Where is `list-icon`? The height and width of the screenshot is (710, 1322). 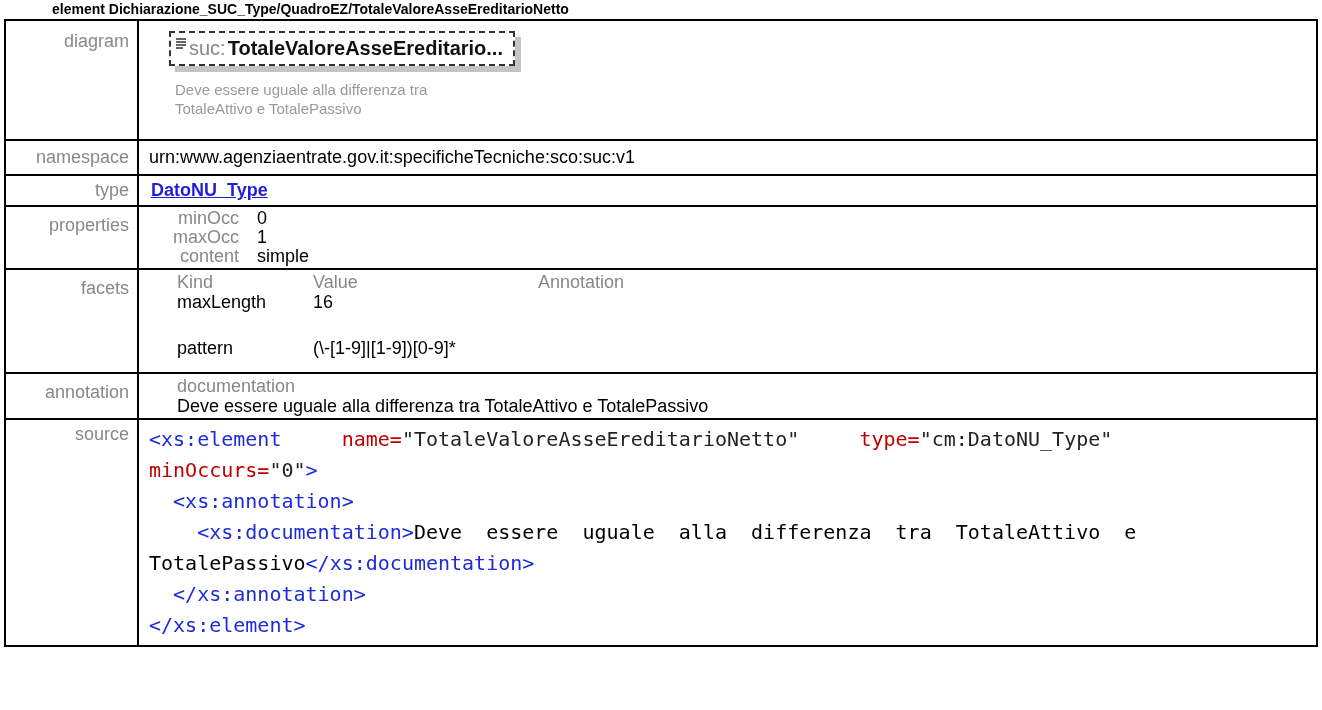 list-icon is located at coordinates (181, 44).